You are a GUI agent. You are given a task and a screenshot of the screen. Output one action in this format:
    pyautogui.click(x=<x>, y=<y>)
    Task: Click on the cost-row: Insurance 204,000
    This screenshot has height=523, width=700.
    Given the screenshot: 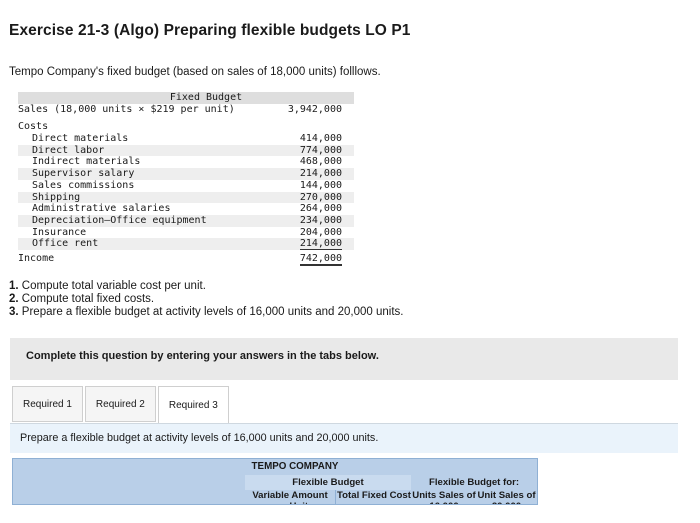 What is the action you would take?
    pyautogui.click(x=187, y=232)
    